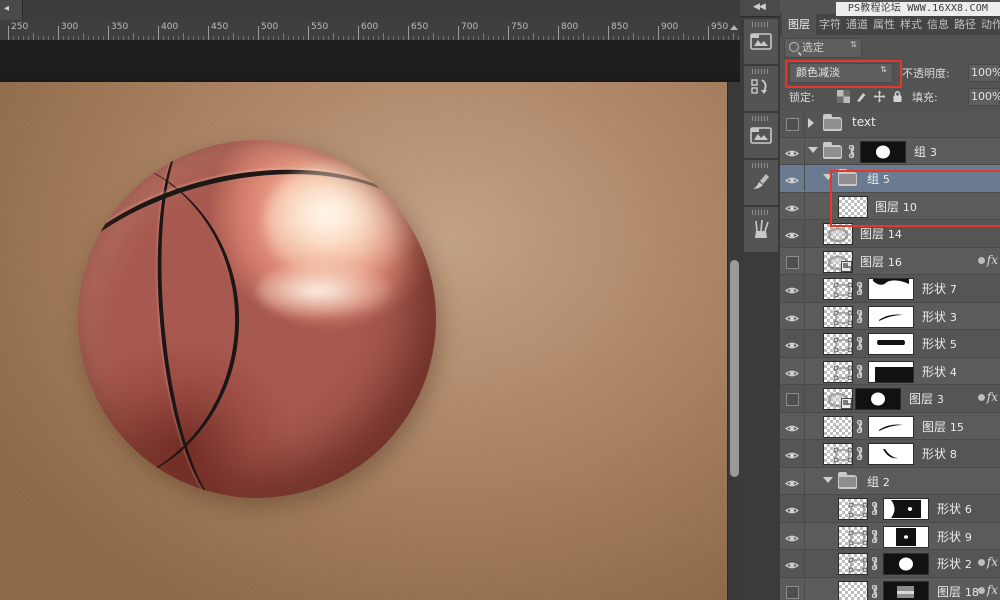 This screenshot has height=600, width=1000. What do you see at coordinates (761, 229) in the screenshot?
I see `tool-presets-panel-button` at bounding box center [761, 229].